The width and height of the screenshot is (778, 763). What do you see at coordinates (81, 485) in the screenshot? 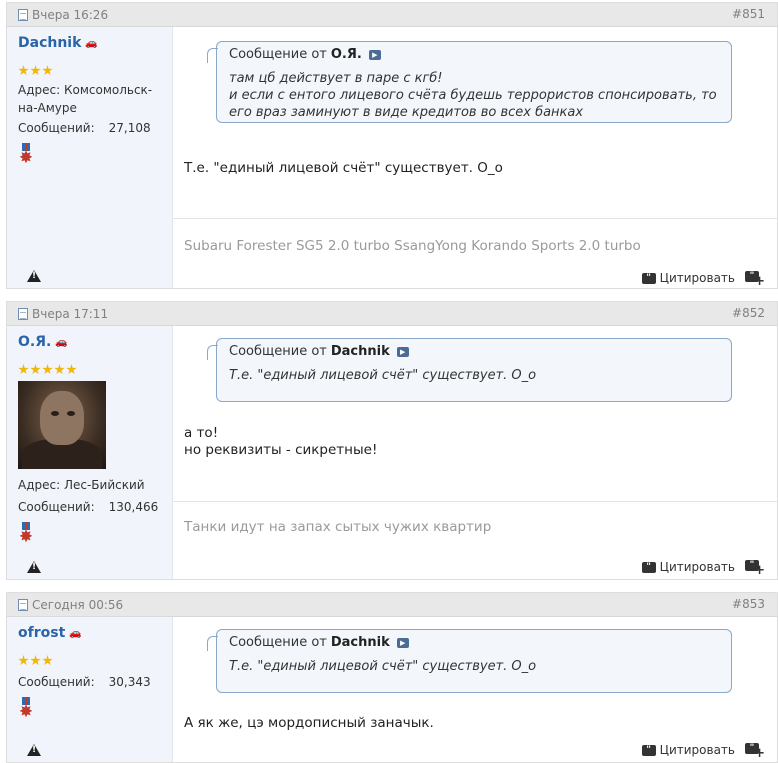
I see `user-address: Адрес: Лес-Бийский` at bounding box center [81, 485].